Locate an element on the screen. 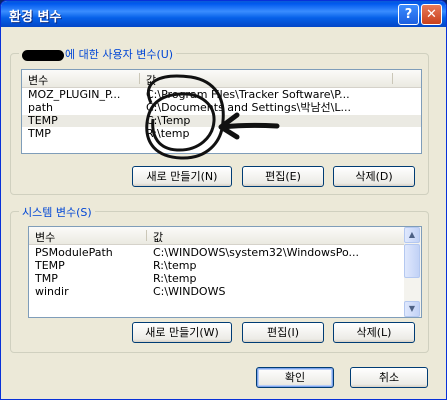 This screenshot has height=400, width=447. arrow-down-icon: ▼ is located at coordinates (412, 308).